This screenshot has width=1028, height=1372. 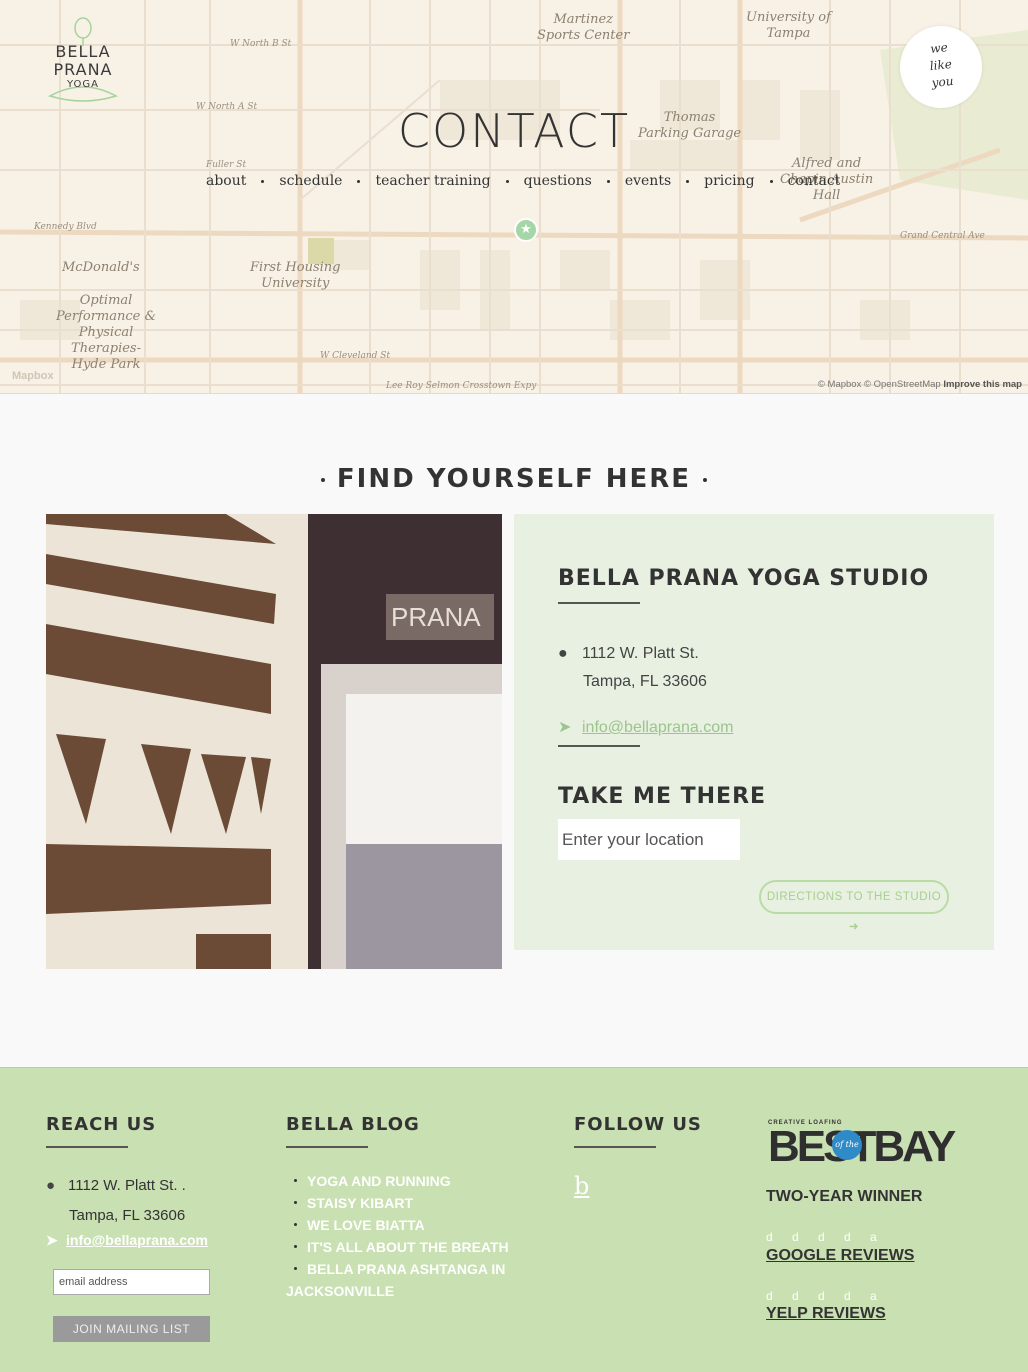 What do you see at coordinates (729, 181) in the screenshot?
I see `nav-pricing: pricing` at bounding box center [729, 181].